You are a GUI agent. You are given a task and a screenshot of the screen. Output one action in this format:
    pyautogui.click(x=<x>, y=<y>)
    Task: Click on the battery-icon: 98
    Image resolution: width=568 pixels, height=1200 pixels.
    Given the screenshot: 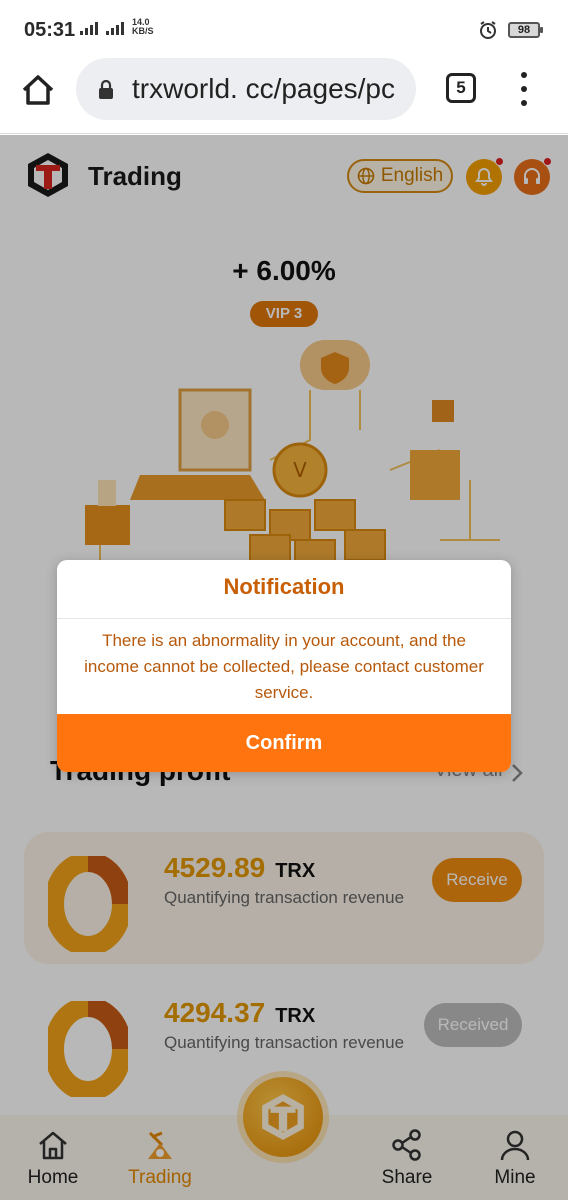 What is the action you would take?
    pyautogui.click(x=525, y=30)
    